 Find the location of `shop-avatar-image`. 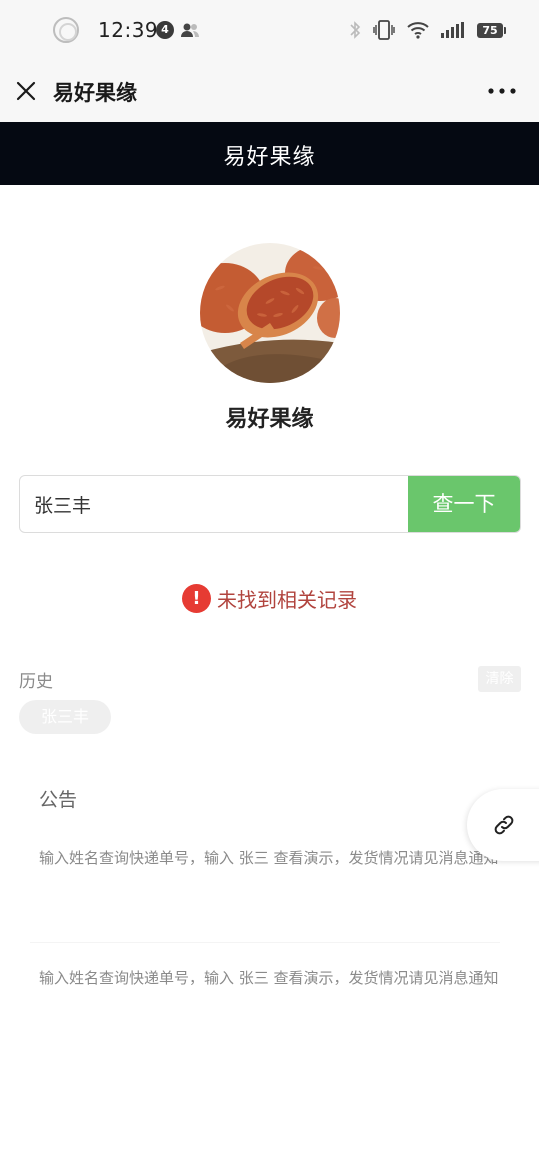

shop-avatar-image is located at coordinates (270, 313).